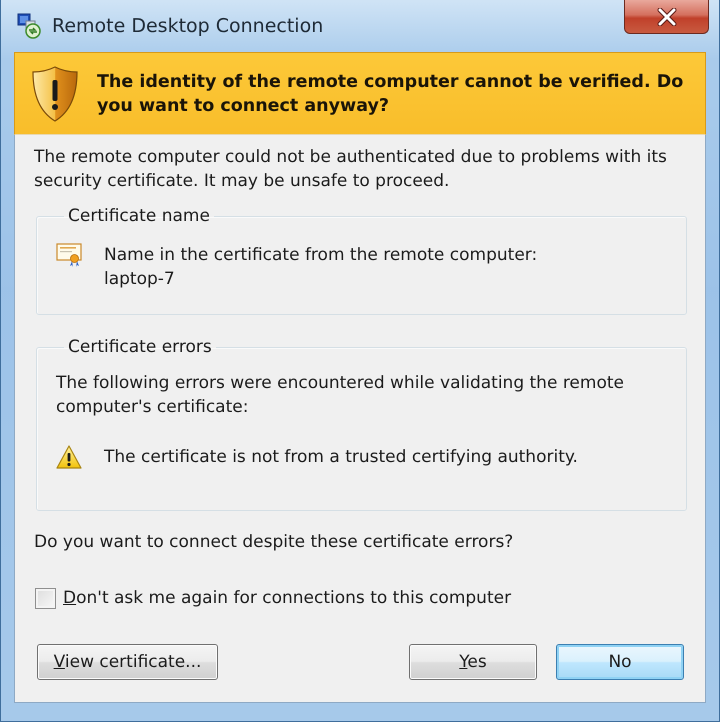  I want to click on group-title: Certificate errors, so click(140, 347).